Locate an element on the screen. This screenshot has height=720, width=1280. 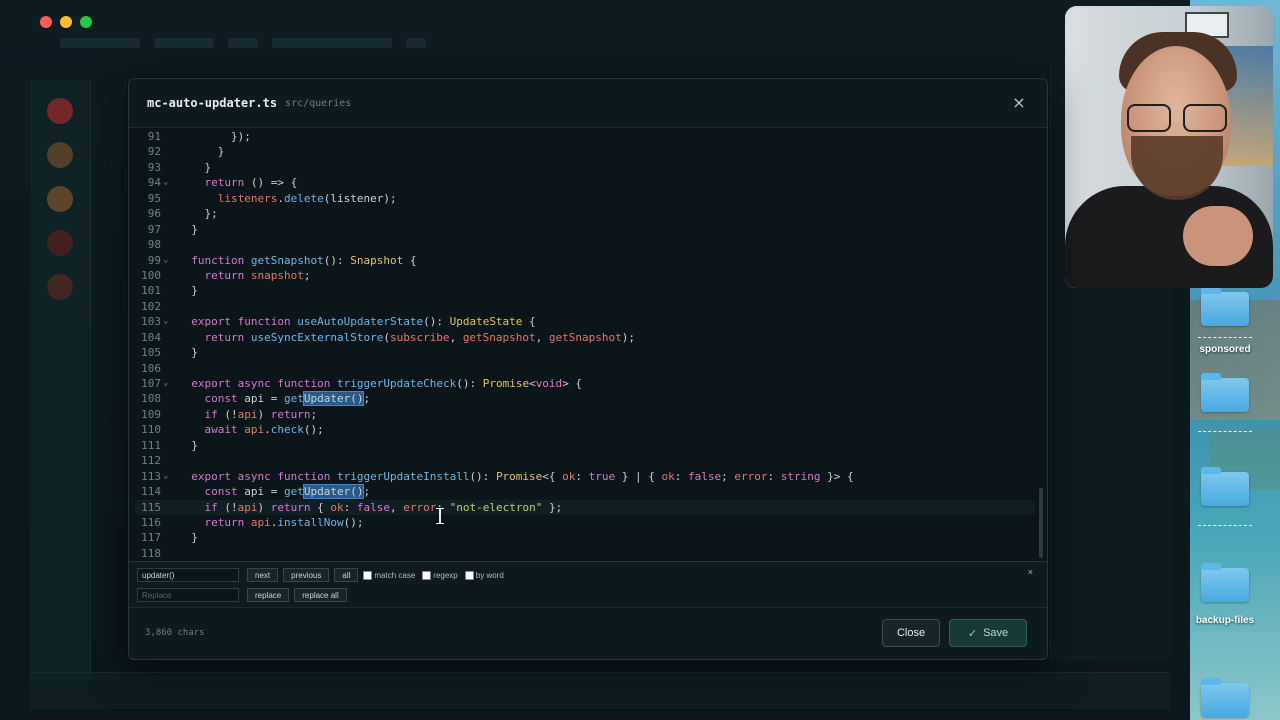
replace-all-button: replace all is located at coordinates (320, 595).